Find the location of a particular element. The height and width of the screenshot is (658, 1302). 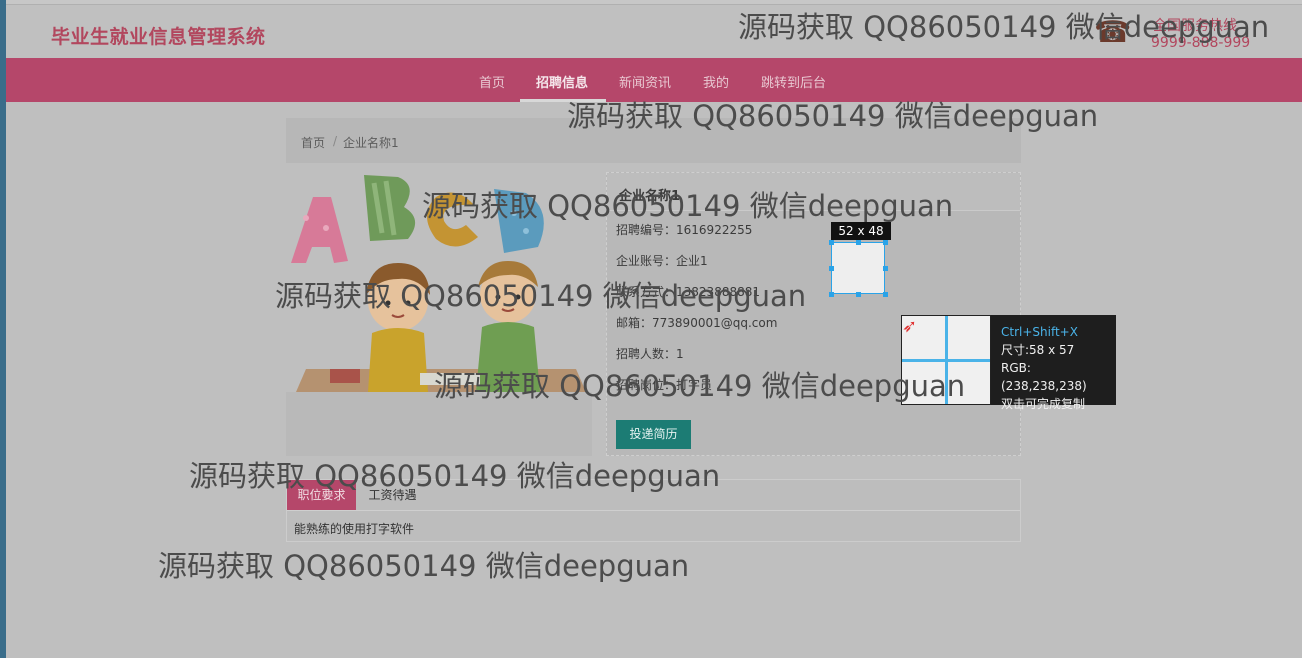

nav-jobs: 招聘信息 is located at coordinates (562, 81).